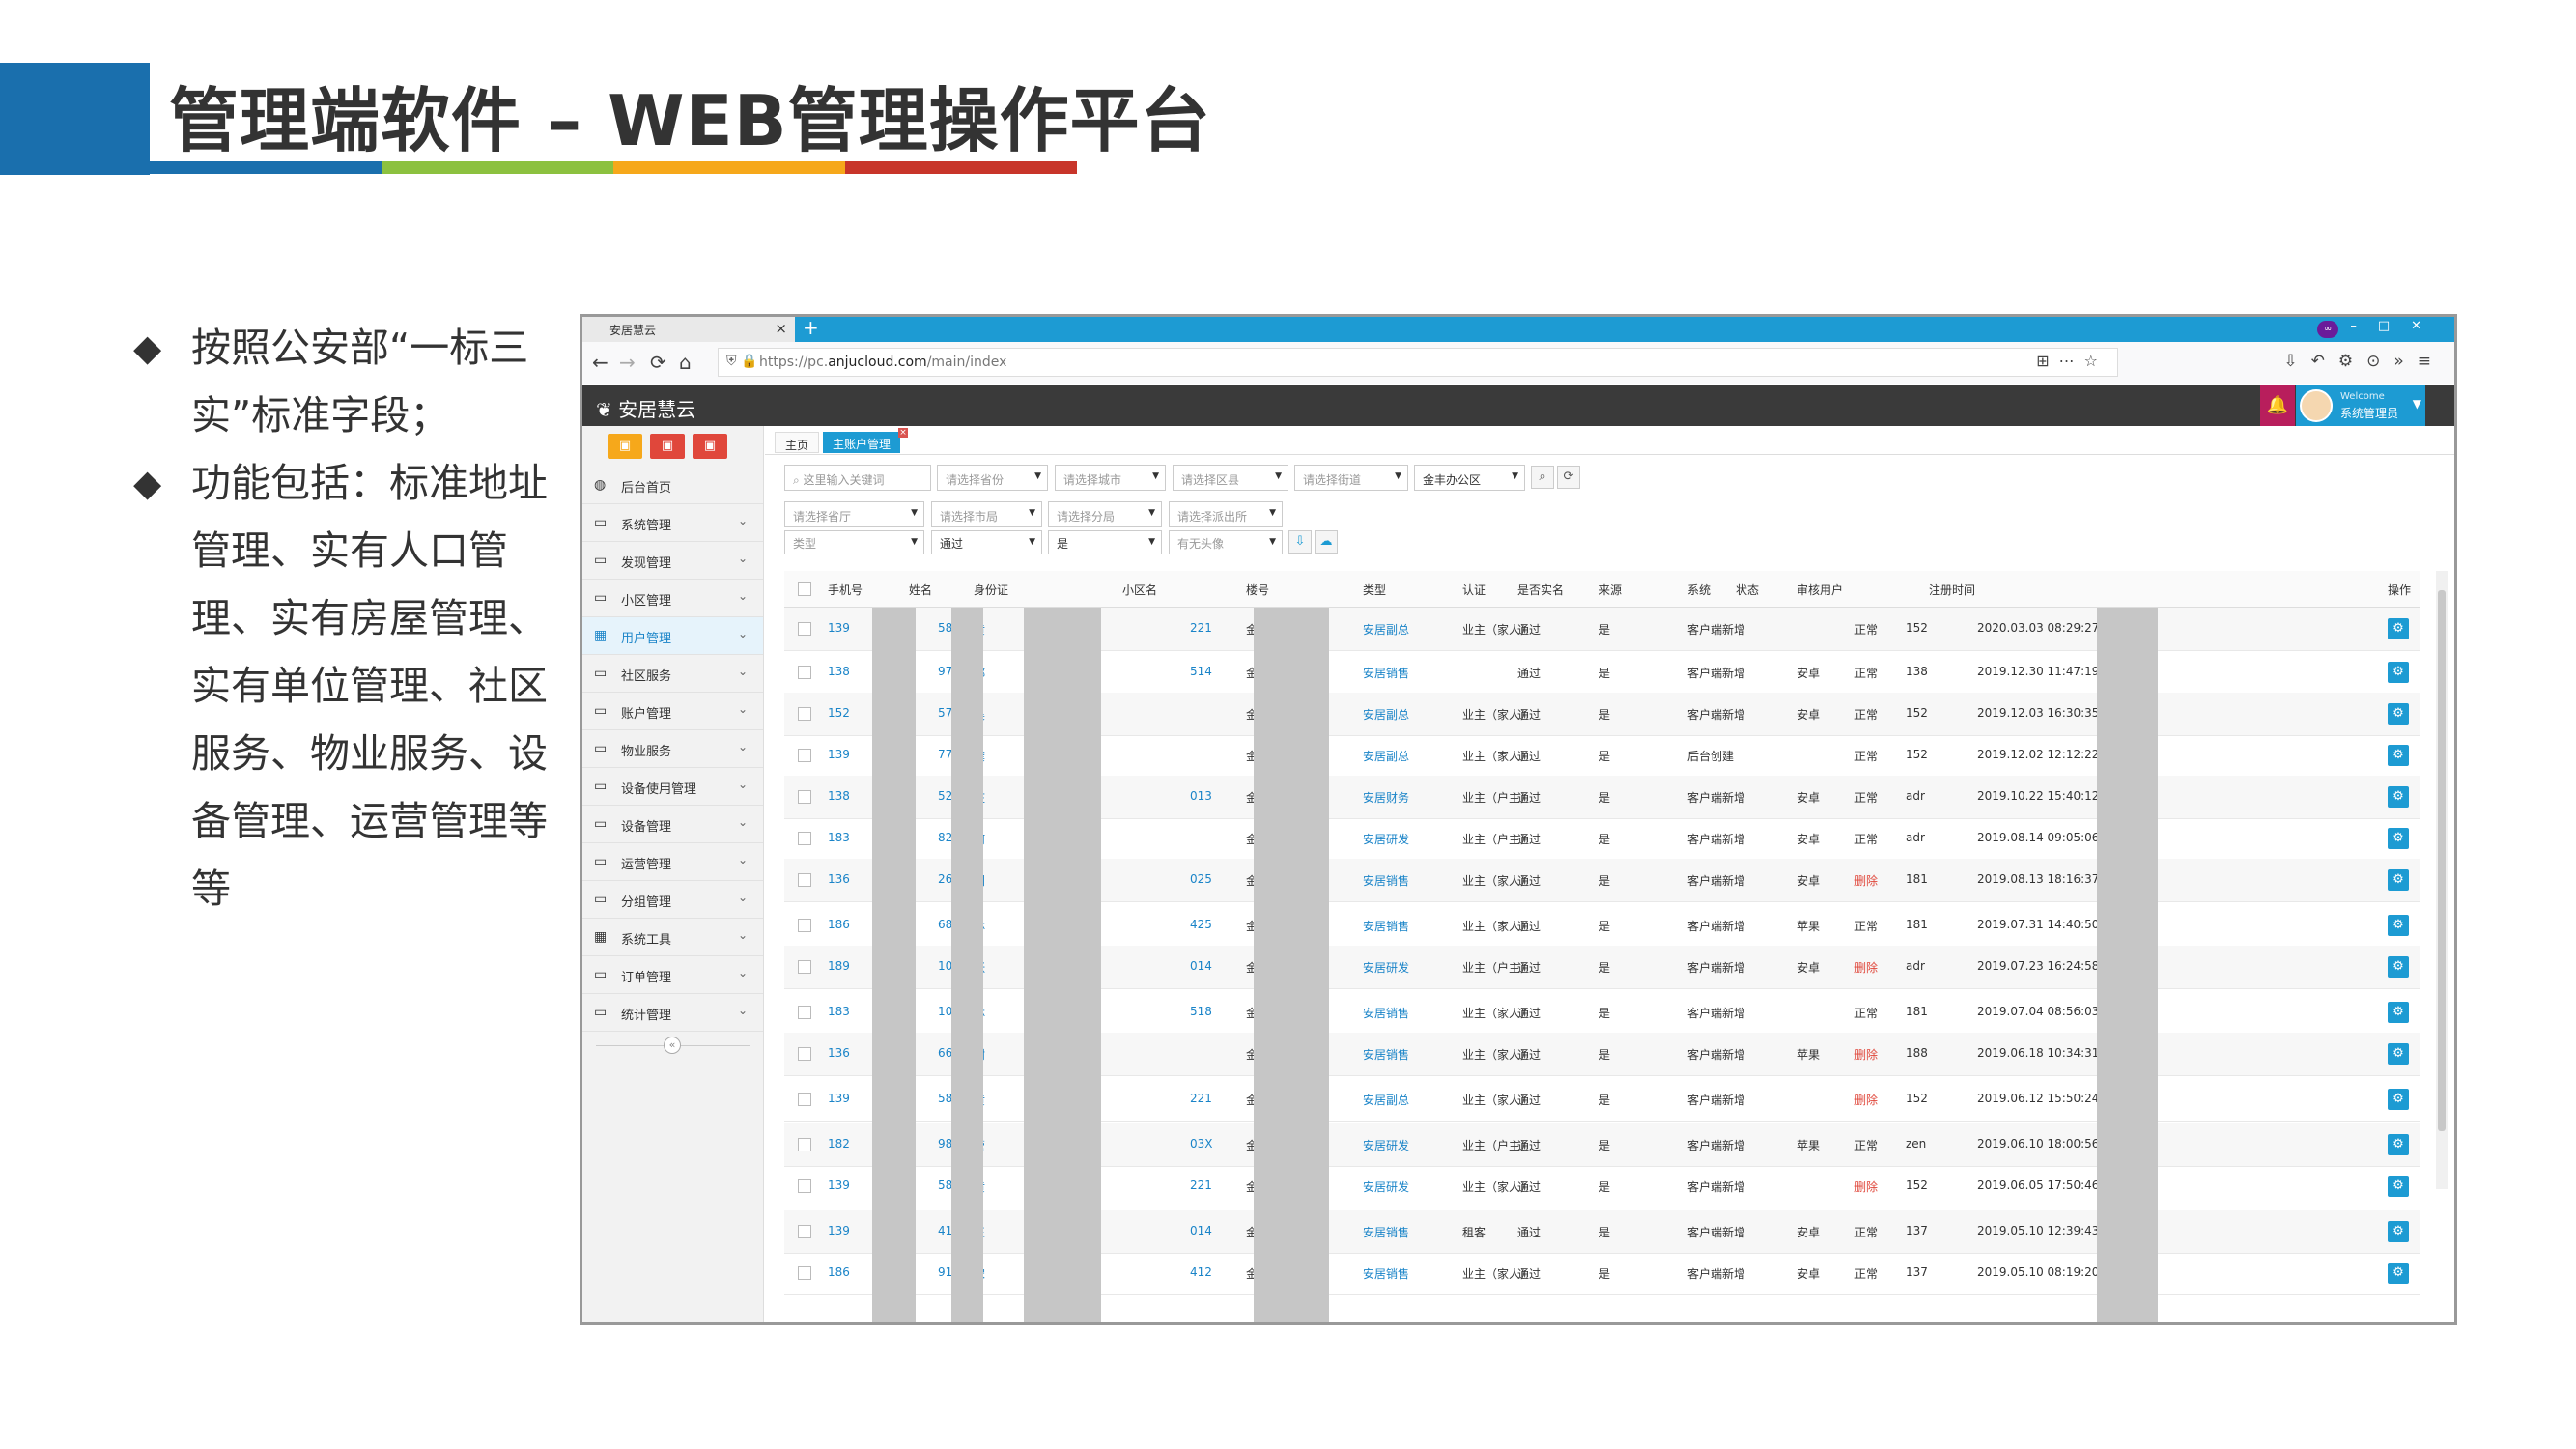  I want to click on table-cell: 182, so click(839, 1144).